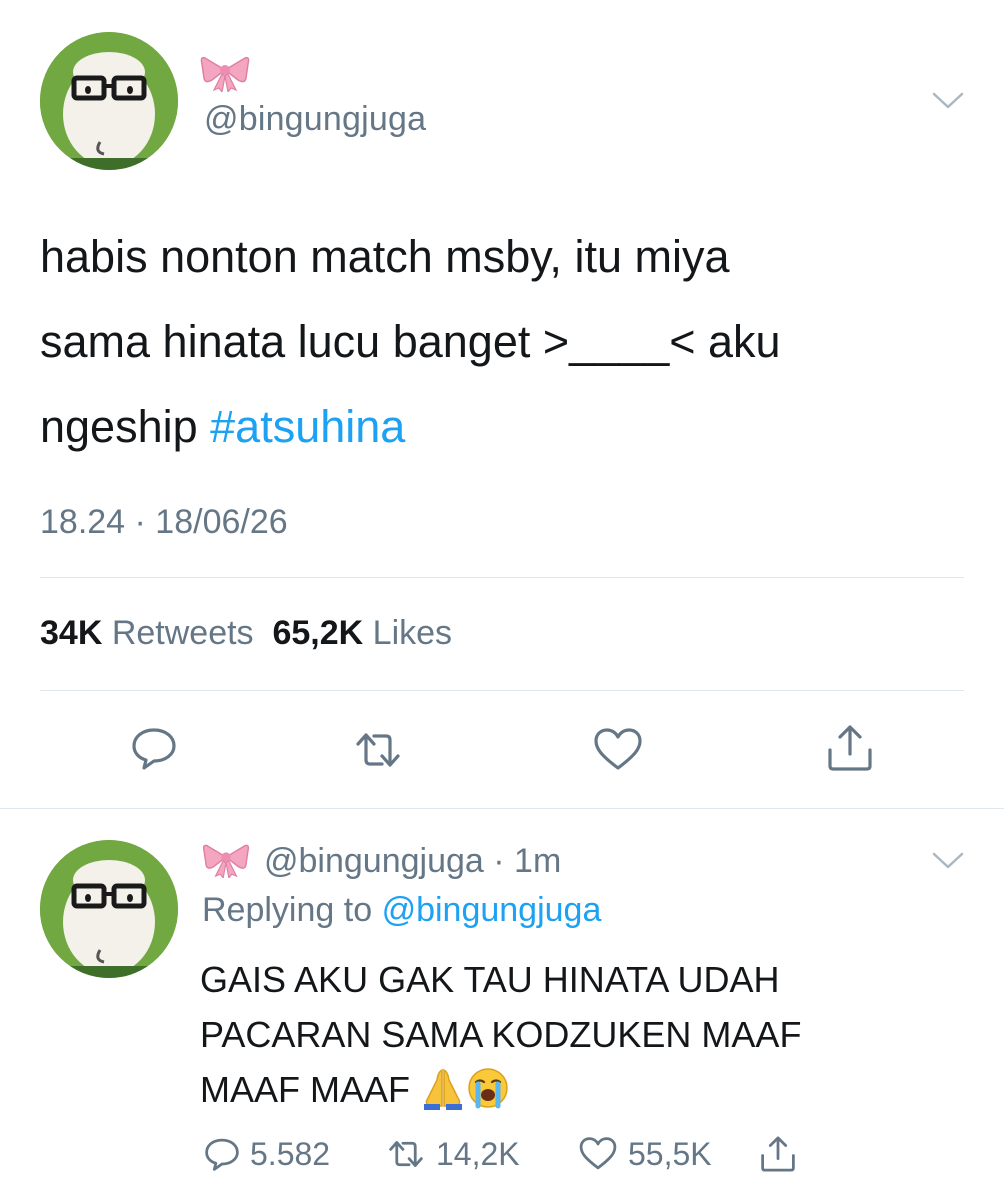 The image size is (1004, 1200). What do you see at coordinates (527, 861) in the screenshot?
I see `reply-time: · 1m` at bounding box center [527, 861].